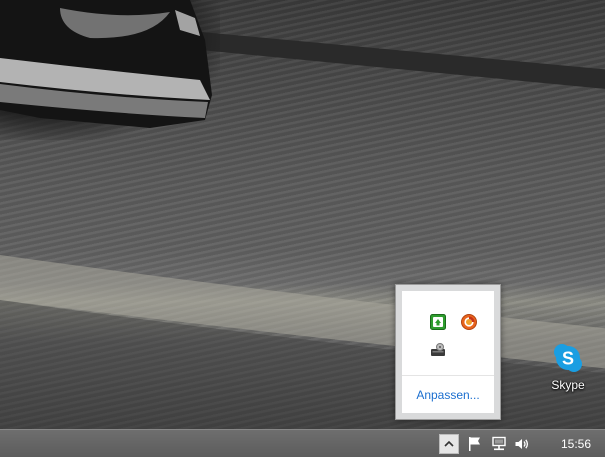  I want to click on volume-icon, so click(522, 444).